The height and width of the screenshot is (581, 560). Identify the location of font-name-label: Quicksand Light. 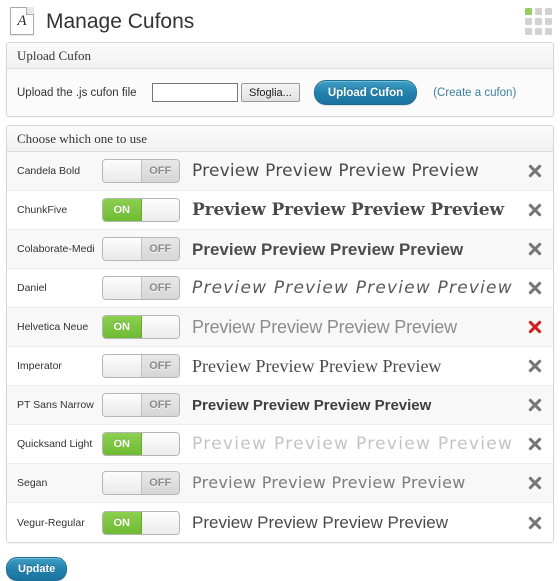
(55, 444).